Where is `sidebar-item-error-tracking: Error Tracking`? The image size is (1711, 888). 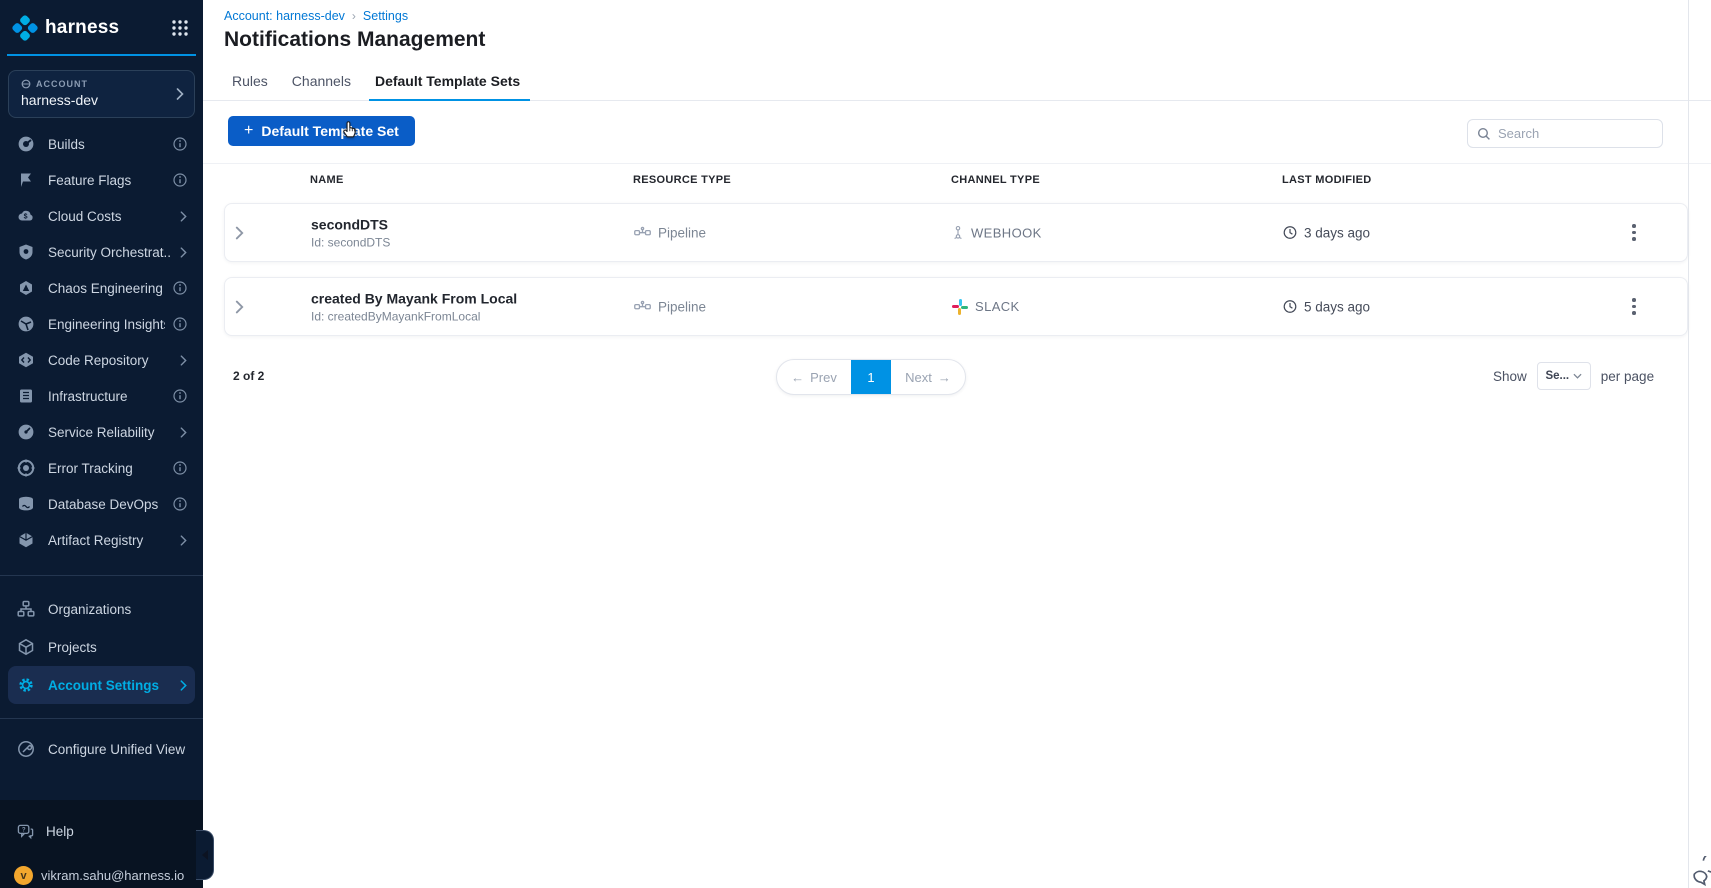
sidebar-item-error-tracking: Error Tracking is located at coordinates (101, 468).